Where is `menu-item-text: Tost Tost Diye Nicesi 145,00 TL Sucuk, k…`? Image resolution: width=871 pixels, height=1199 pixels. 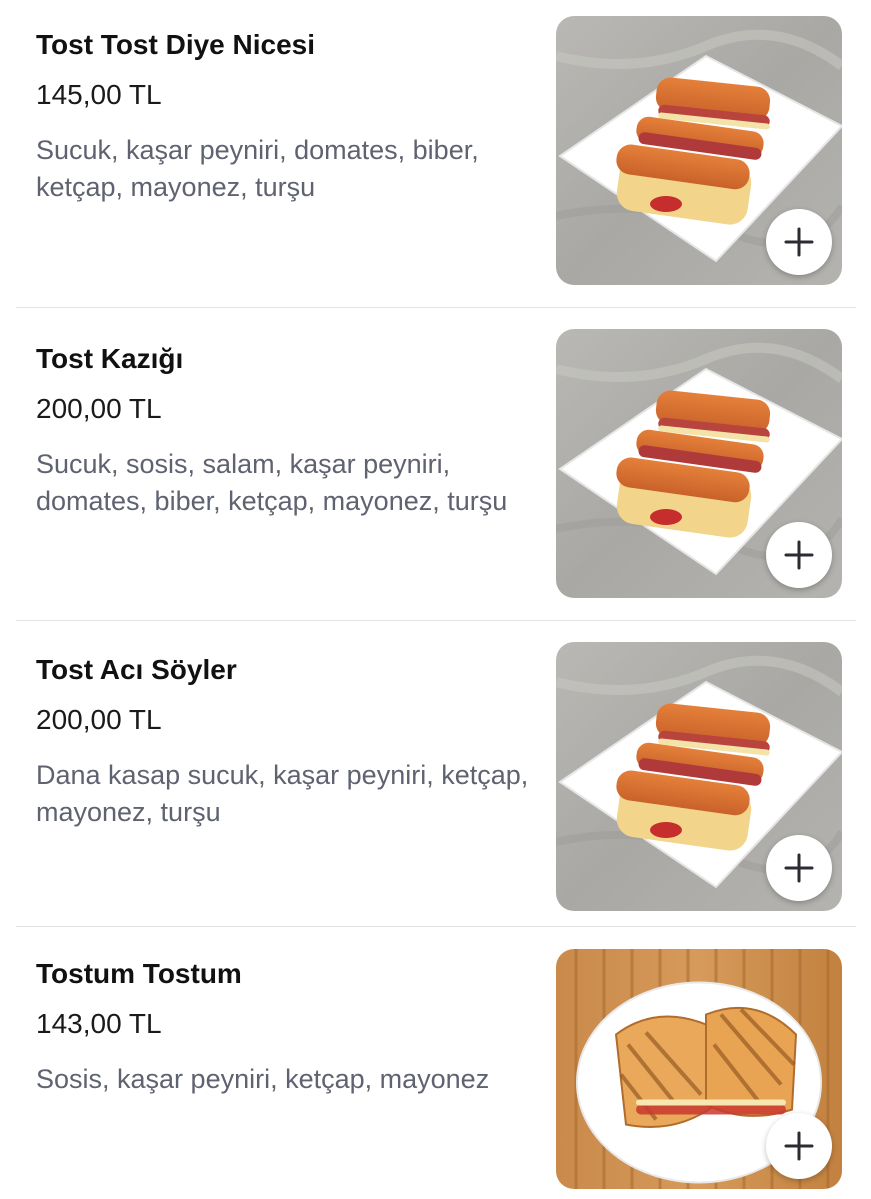 menu-item-text: Tost Tost Diye Nicesi 145,00 TL Sucuk, k… is located at coordinates (291, 117).